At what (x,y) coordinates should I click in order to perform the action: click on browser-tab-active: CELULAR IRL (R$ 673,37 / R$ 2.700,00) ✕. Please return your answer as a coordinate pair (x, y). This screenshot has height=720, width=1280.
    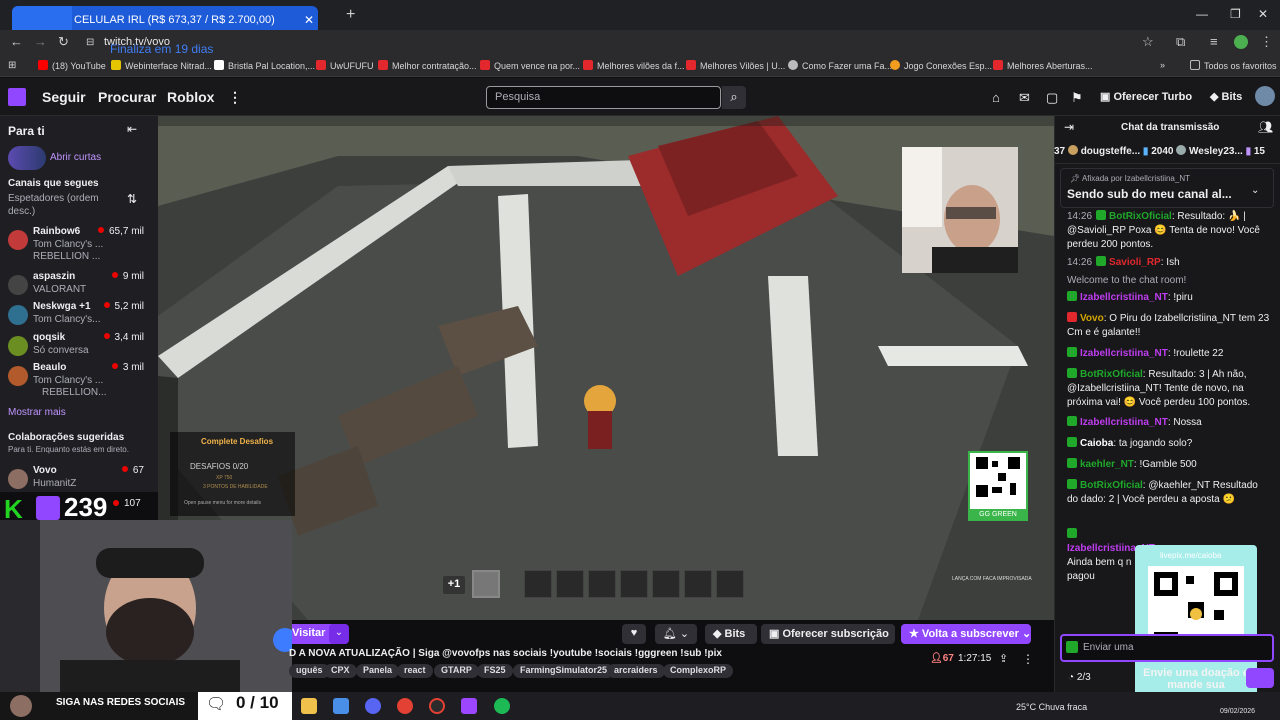
    Looking at the image, I should click on (165, 19).